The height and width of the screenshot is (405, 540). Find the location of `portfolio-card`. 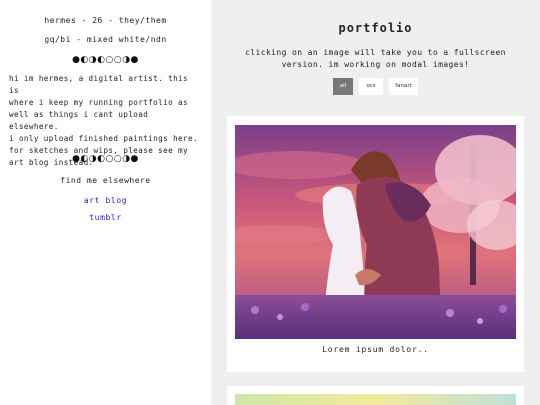

portfolio-card is located at coordinates (375, 395).